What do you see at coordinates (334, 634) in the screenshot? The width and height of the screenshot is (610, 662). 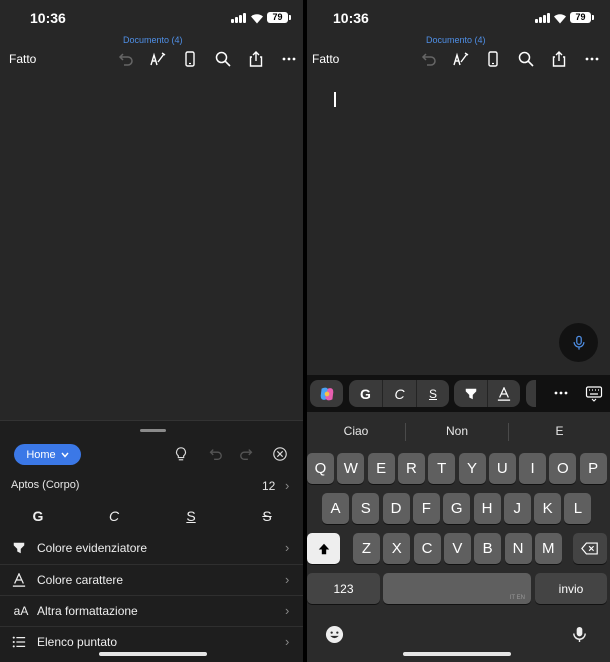 I see `emoji-icon` at bounding box center [334, 634].